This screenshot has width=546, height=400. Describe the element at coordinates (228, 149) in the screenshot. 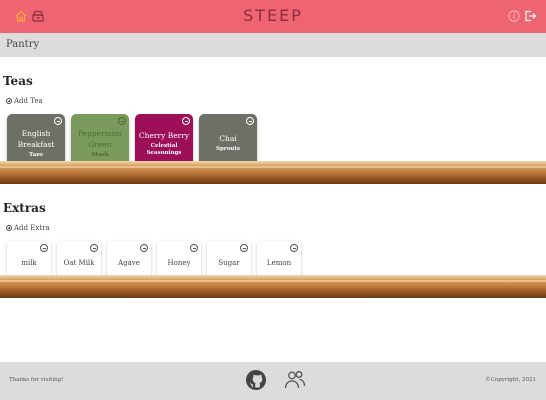

I see `tea-brand: Sprouts` at that location.